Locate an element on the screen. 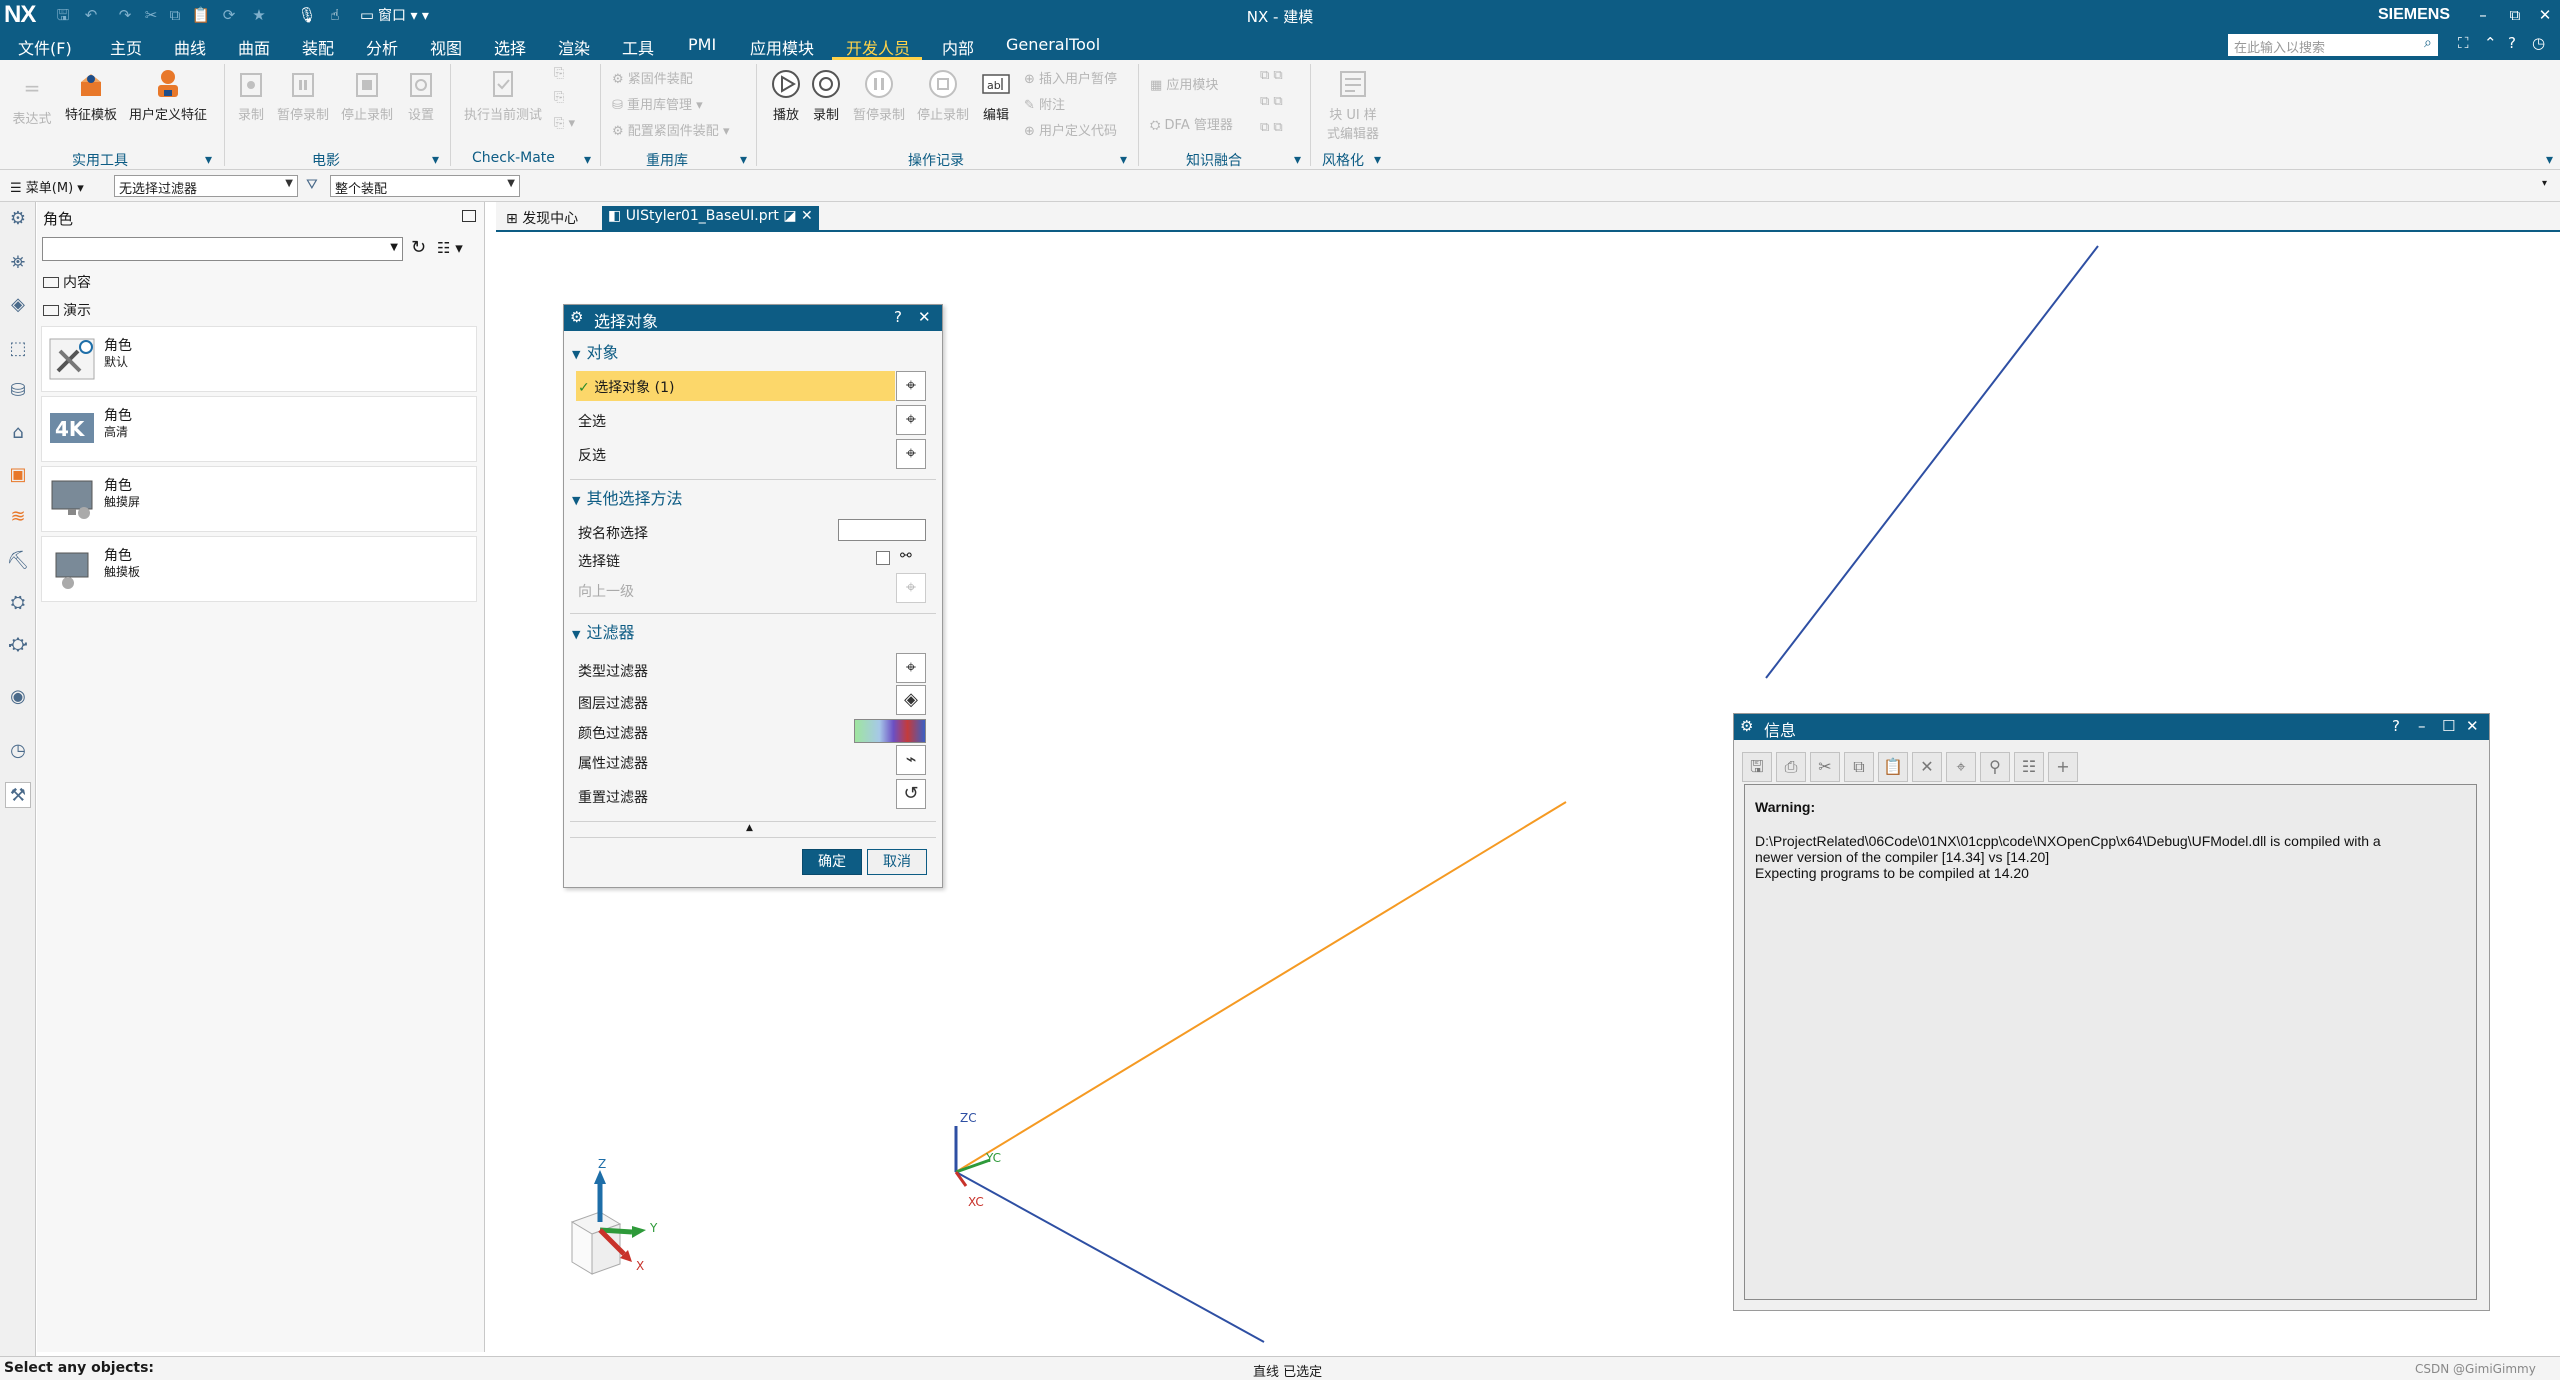  group-checkmate-dropdown-icon: ▾ is located at coordinates (587, 160).